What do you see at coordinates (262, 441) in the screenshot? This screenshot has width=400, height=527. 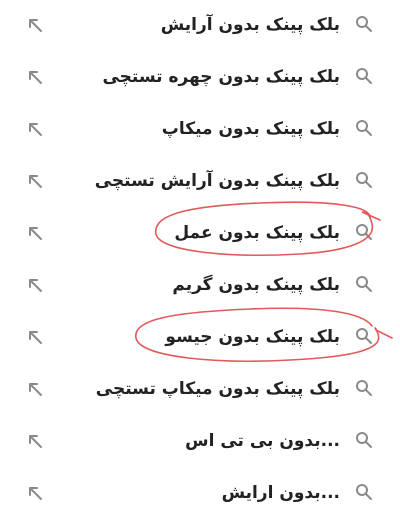 I see `suggestion-text: ...بدون بی تی اس` at bounding box center [262, 441].